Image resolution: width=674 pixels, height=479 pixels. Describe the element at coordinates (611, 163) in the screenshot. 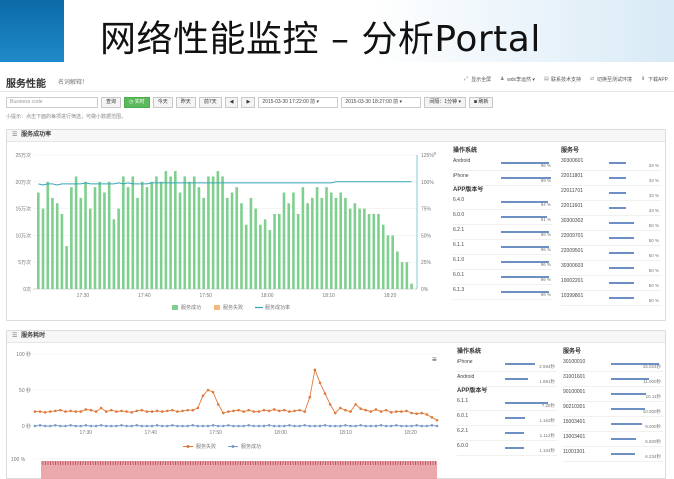

I see `breakdown-row: 30300601 33 %` at that location.